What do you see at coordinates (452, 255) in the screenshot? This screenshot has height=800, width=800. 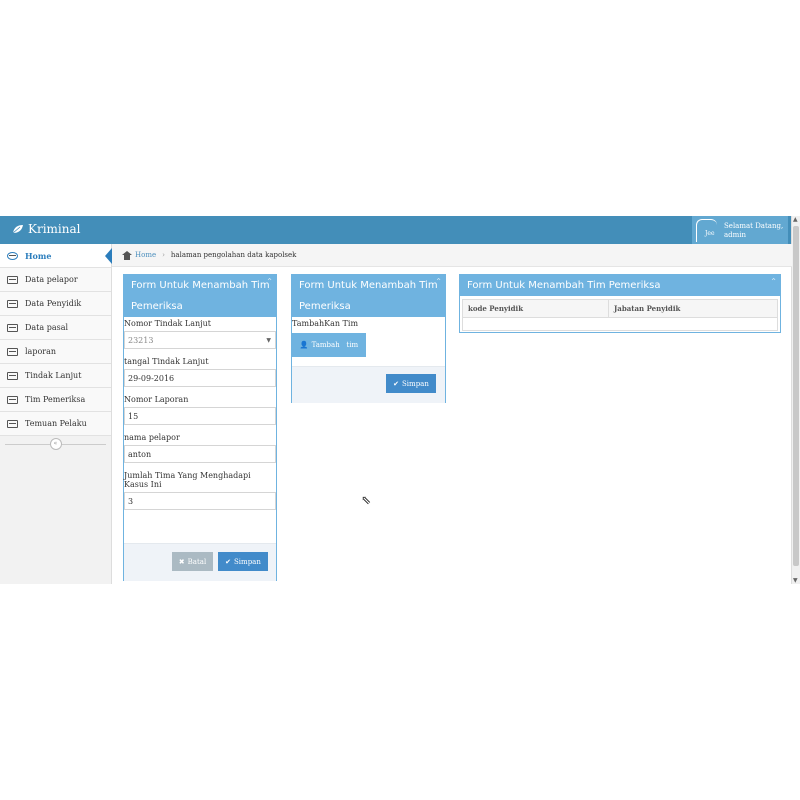 I see `breadcrumb: Home › halaman pengolahan data kapolsek` at bounding box center [452, 255].